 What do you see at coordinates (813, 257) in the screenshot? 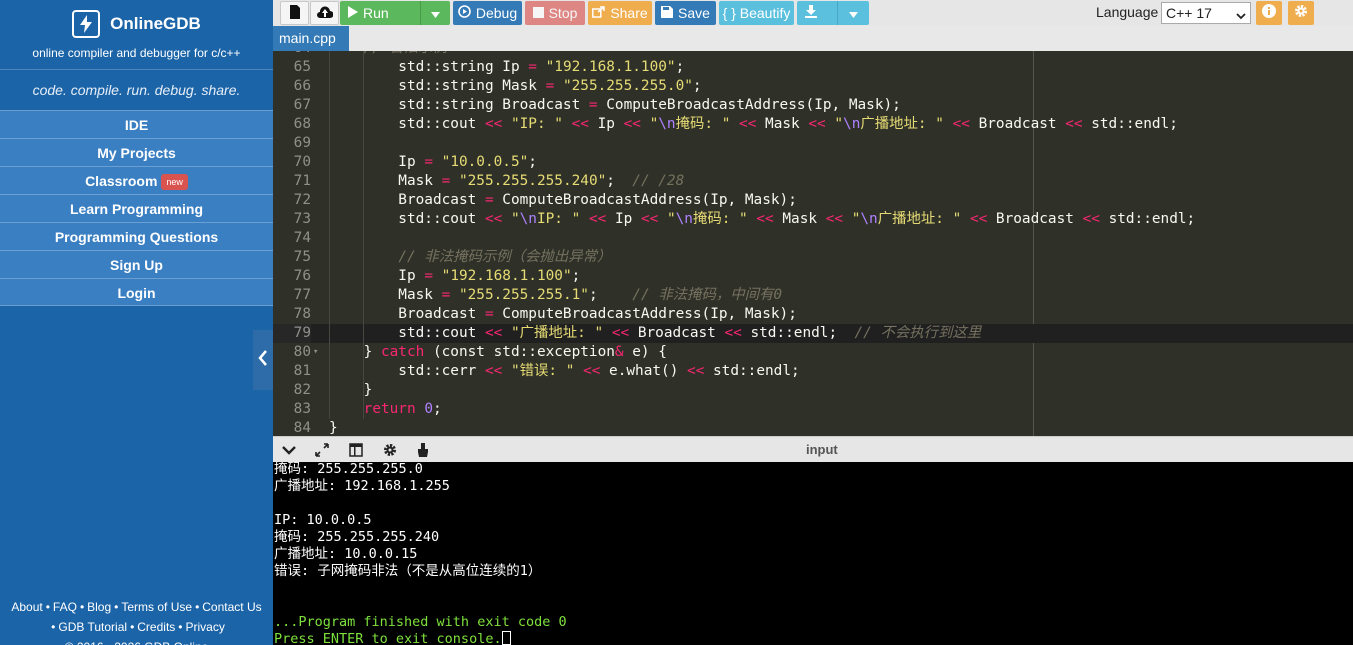
I see `code-line: 75 // 非法掩码示例（会抛出异常）` at bounding box center [813, 257].